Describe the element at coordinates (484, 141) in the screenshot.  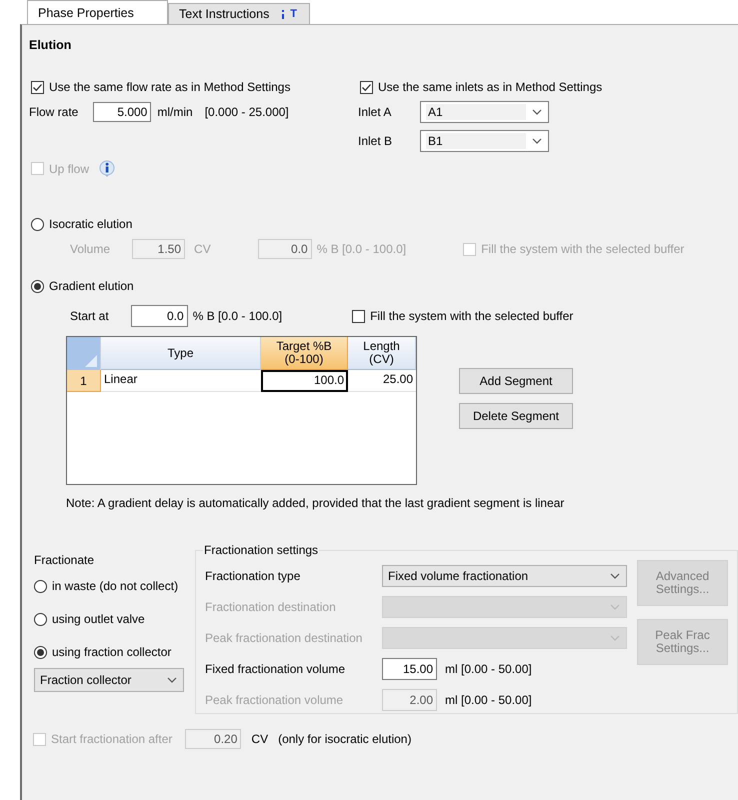
I see `inlet-select: B1` at that location.